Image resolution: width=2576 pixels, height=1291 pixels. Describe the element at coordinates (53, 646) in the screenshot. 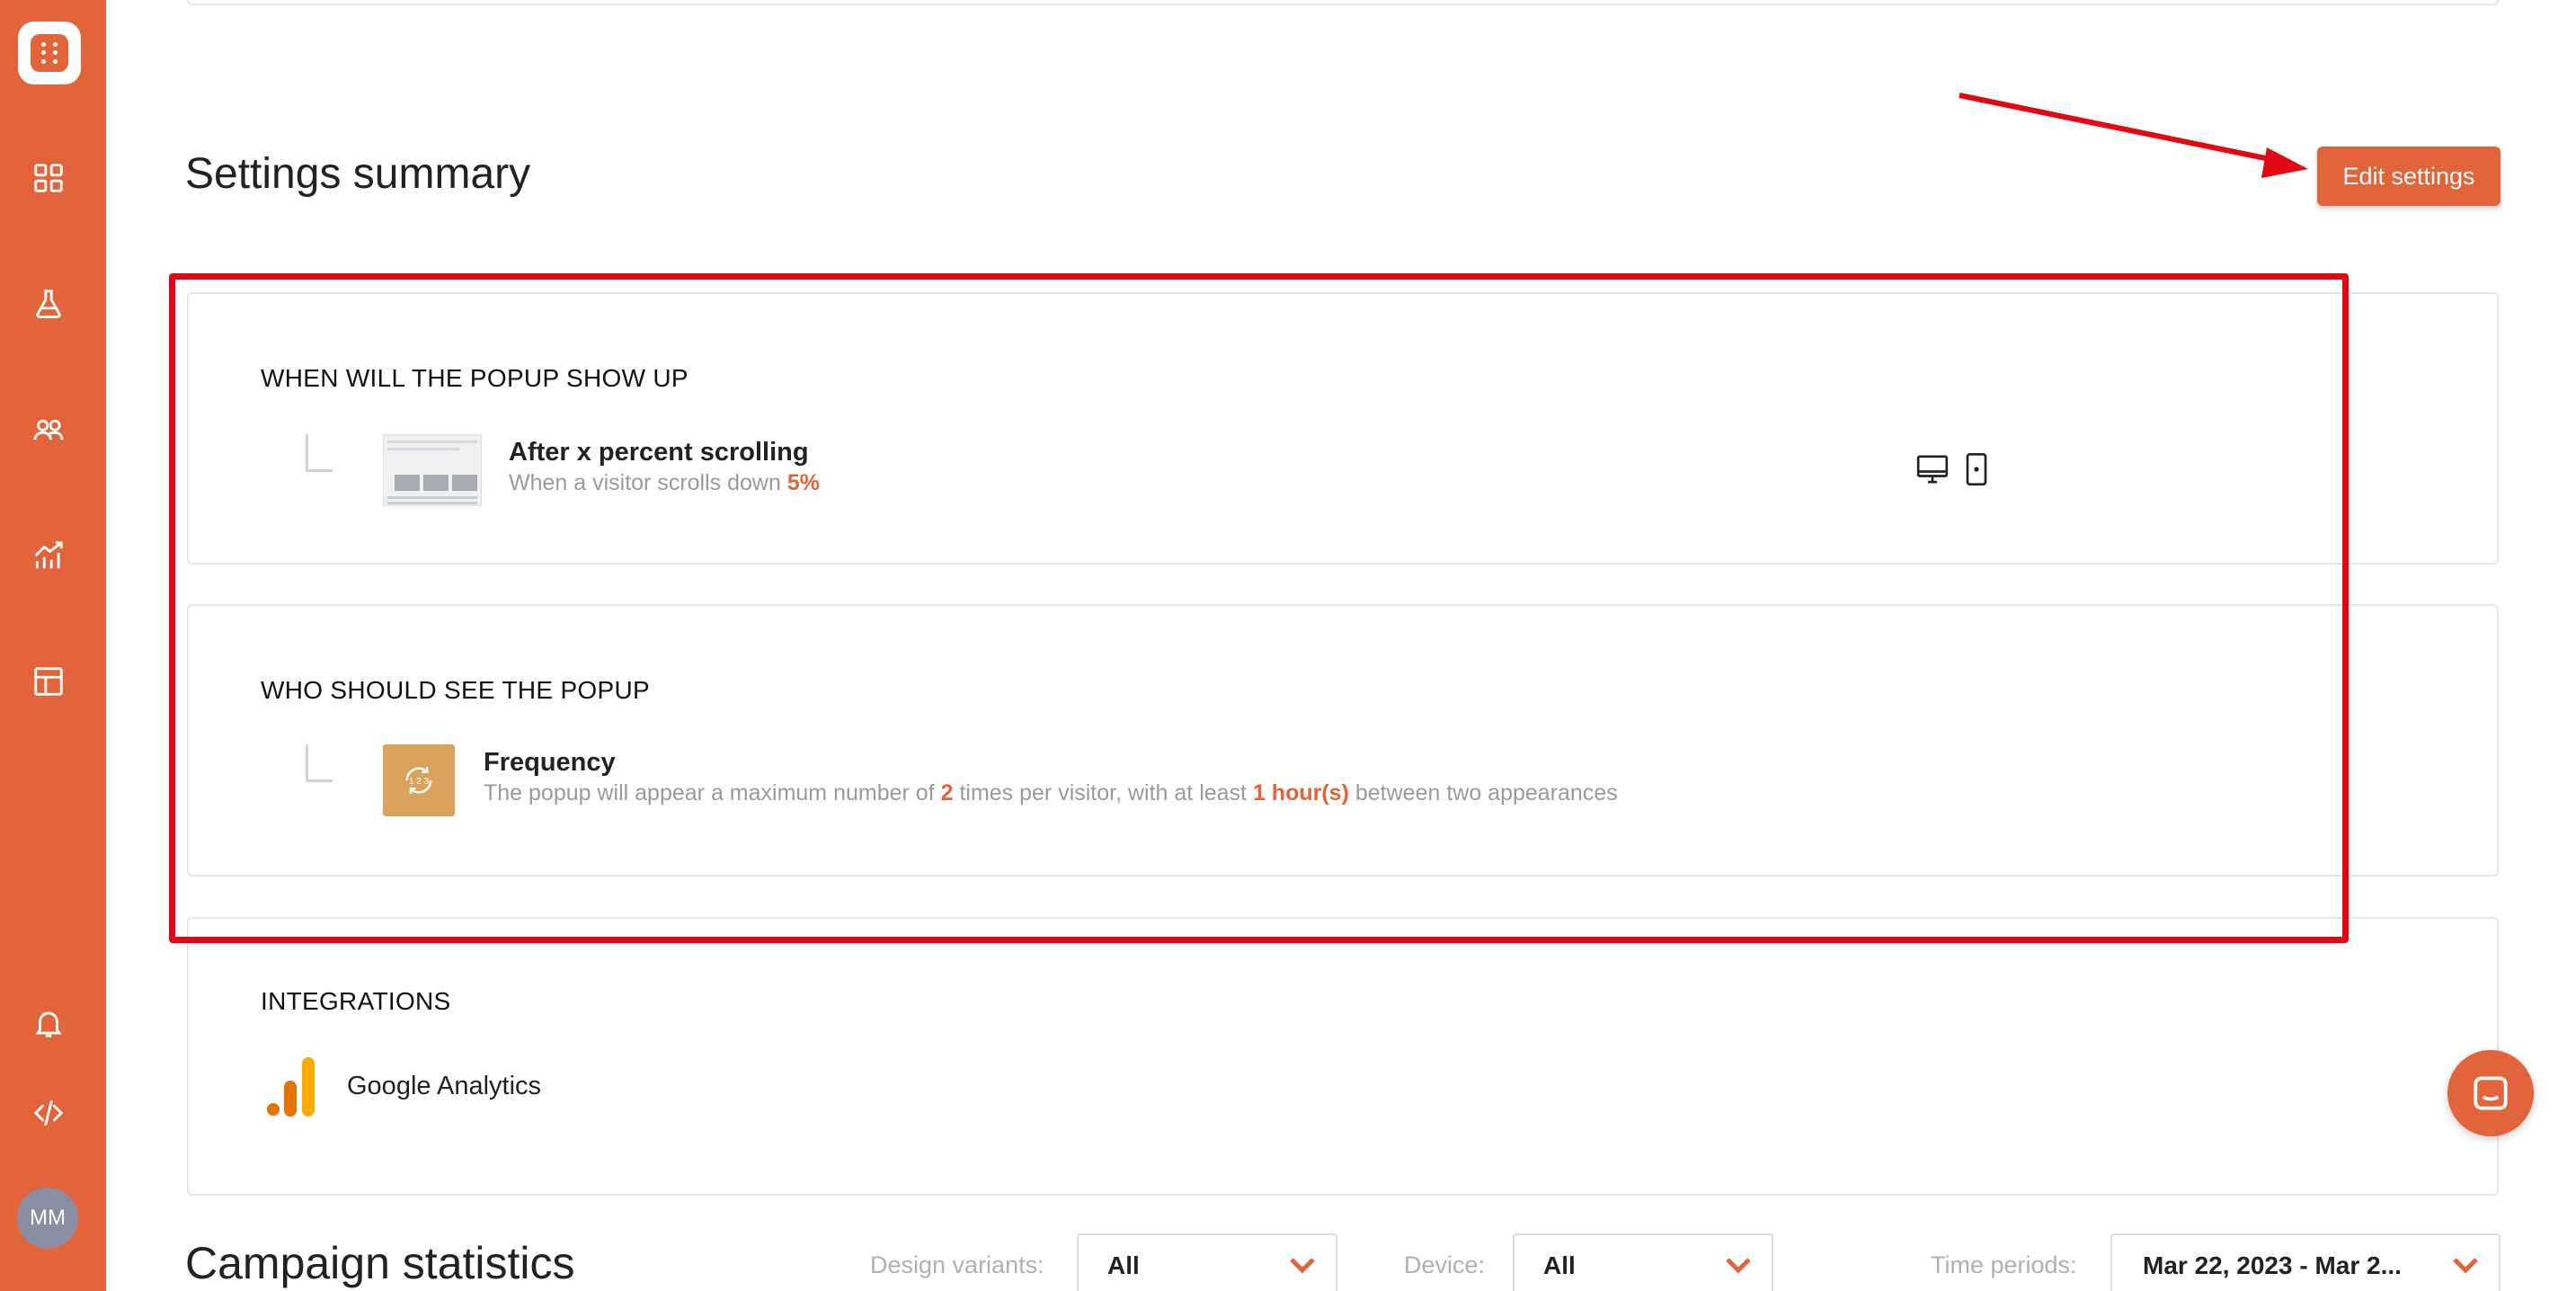

I see `sidebar: MM` at that location.